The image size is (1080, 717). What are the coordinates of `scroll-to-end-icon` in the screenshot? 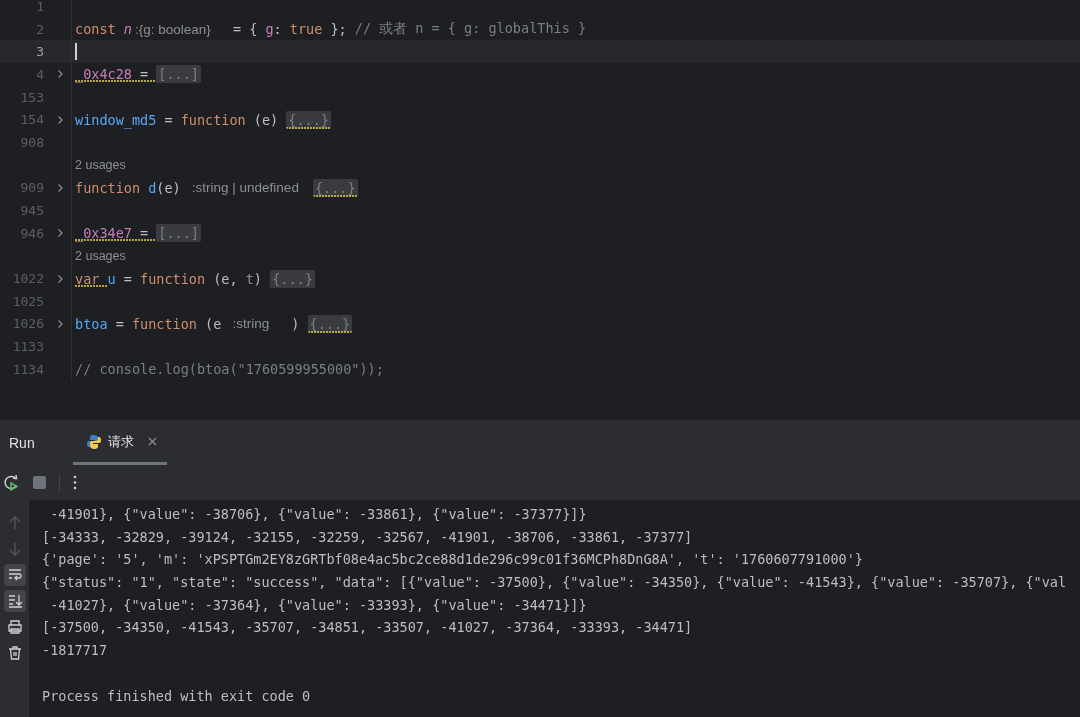 It's located at (14, 601).